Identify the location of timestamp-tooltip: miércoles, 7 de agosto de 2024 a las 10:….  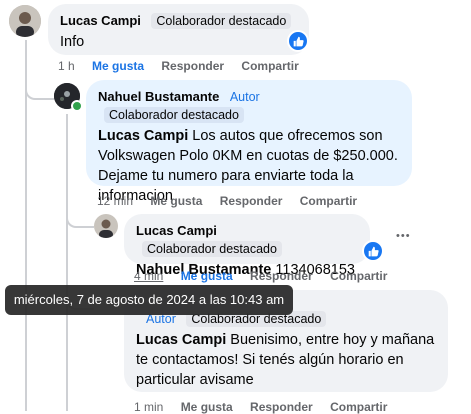
(149, 300).